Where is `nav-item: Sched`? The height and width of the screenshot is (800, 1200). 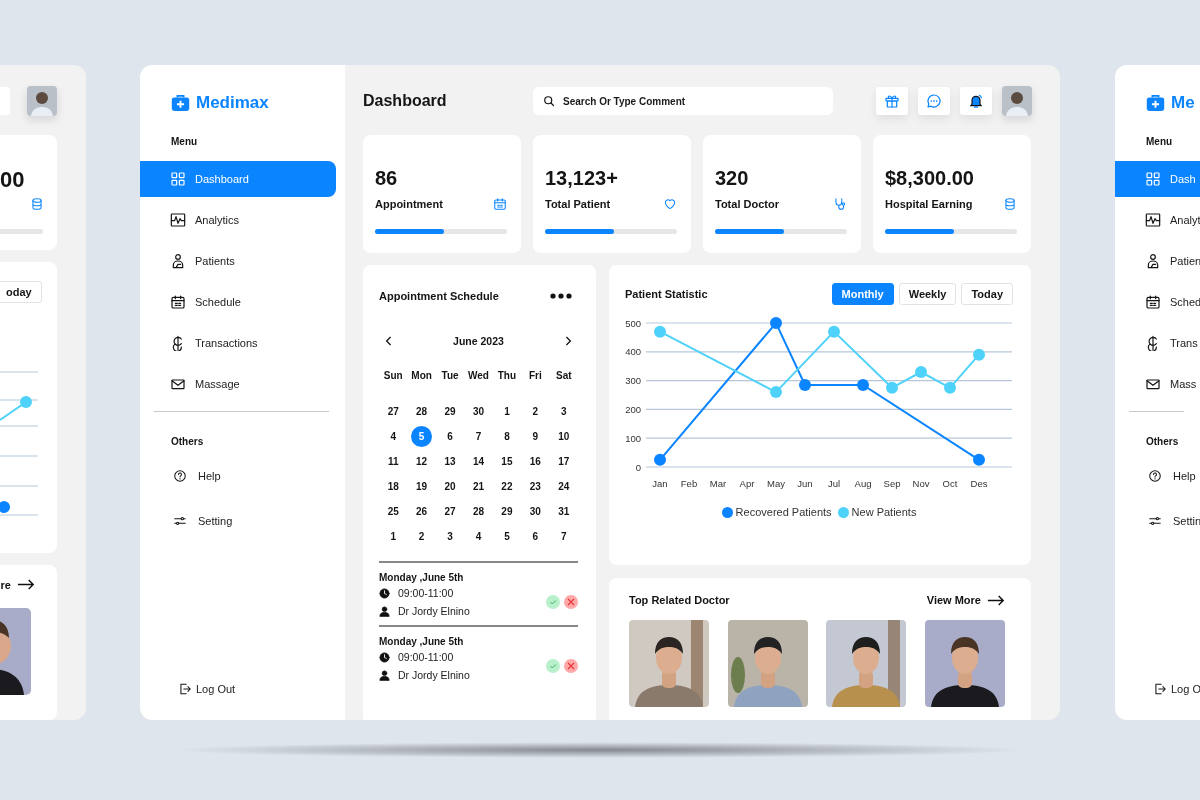 nav-item: Sched is located at coordinates (1157, 302).